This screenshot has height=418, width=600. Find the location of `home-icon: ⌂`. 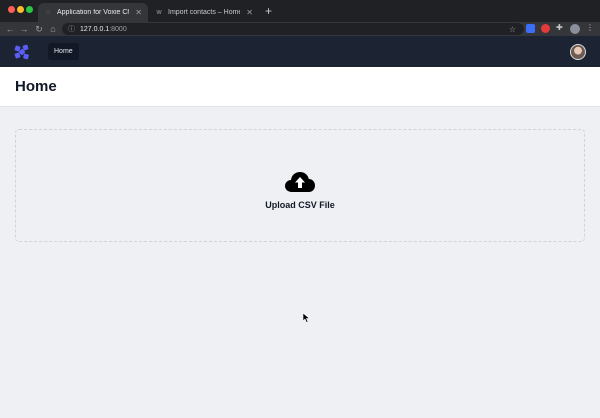

home-icon: ⌂ is located at coordinates (53, 29).